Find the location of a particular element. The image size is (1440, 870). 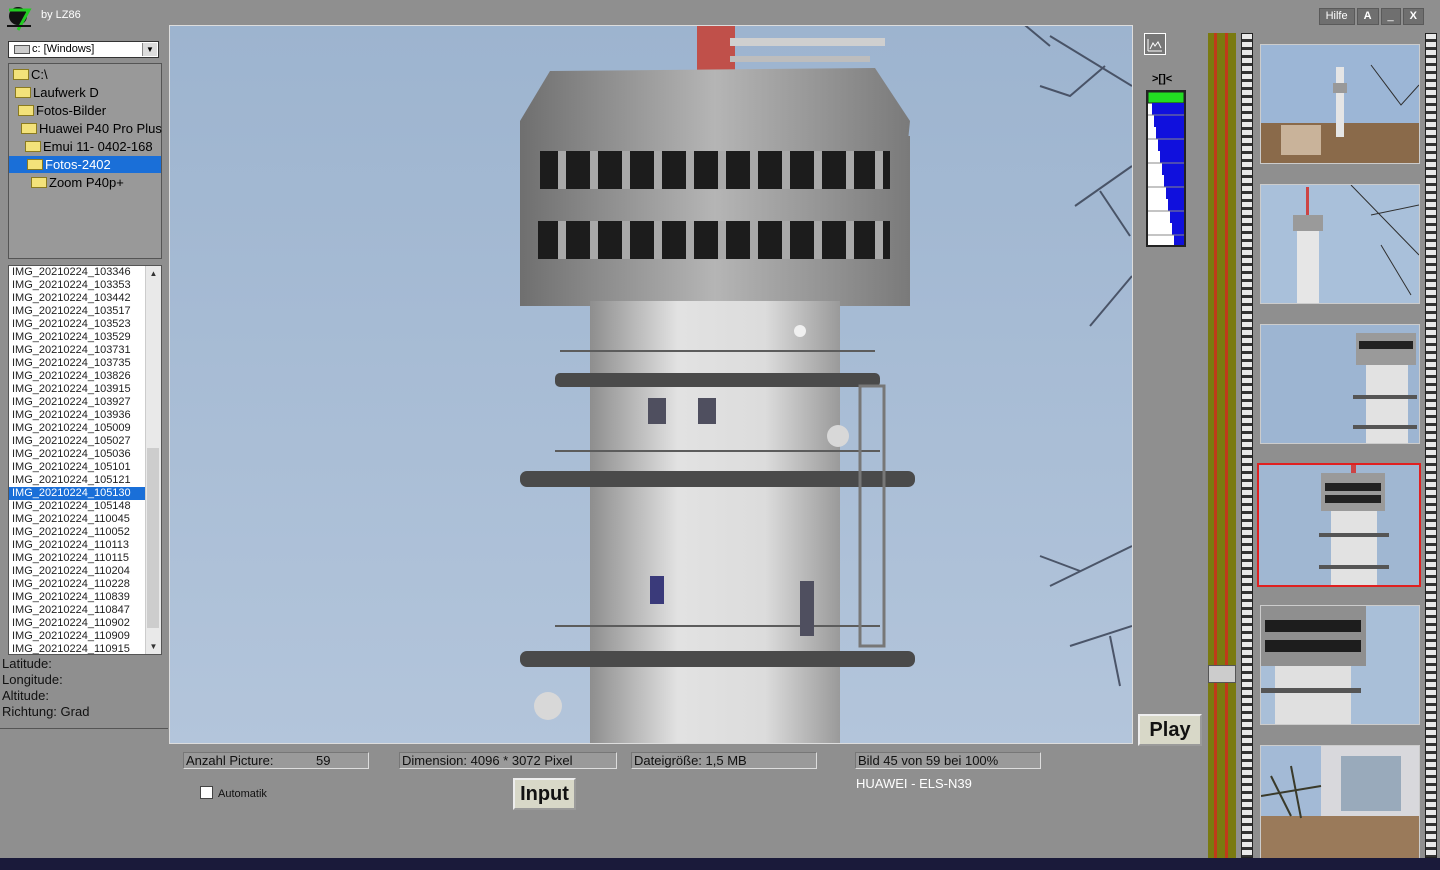

file-list-item: IMG_20210224_105101 is located at coordinates (85, 467).